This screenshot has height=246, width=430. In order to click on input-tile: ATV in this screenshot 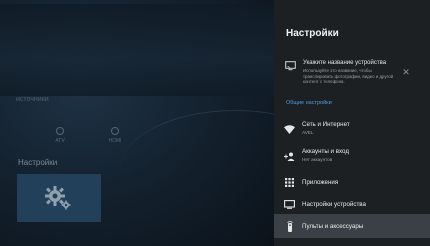, I will do `click(60, 135)`.